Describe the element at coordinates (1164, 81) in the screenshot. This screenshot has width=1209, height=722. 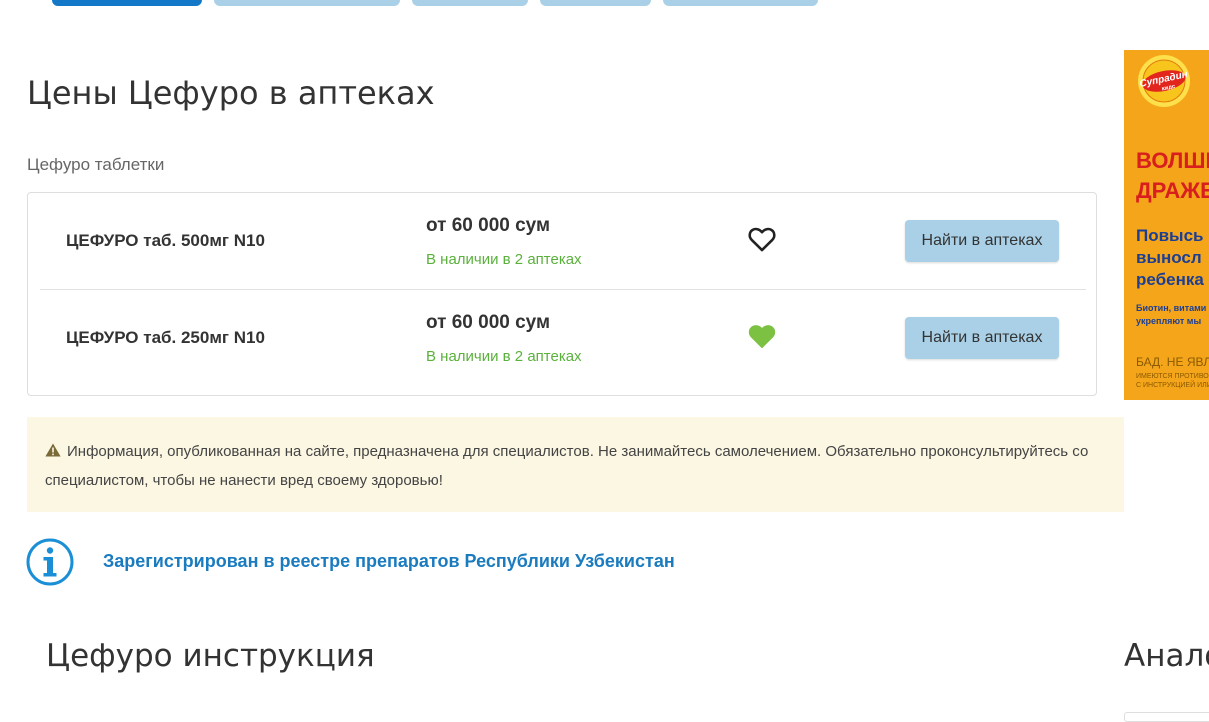
I see `supradyn-kids-logo: Супрадин кидс` at that location.